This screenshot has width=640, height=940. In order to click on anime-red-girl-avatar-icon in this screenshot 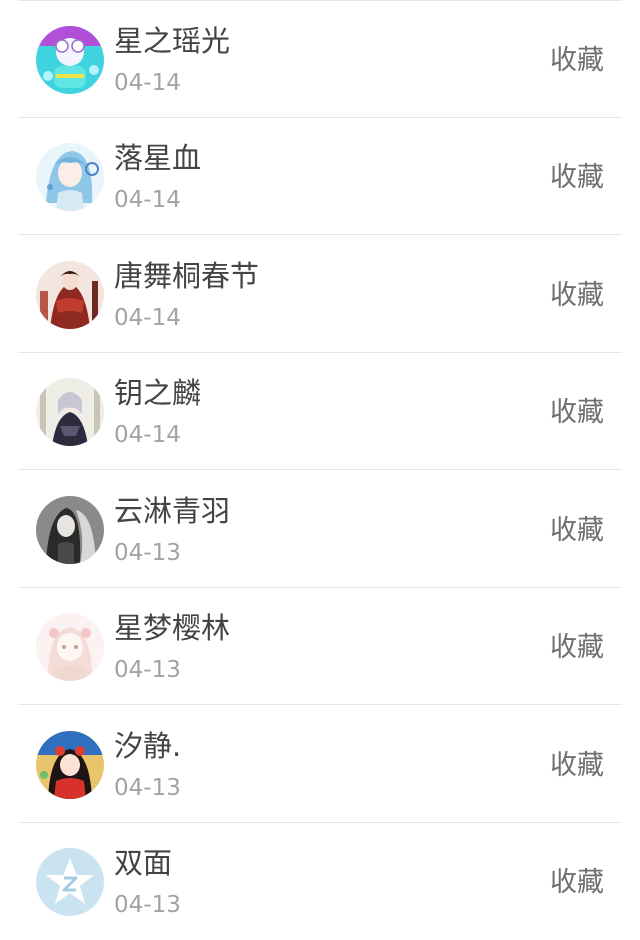, I will do `click(70, 765)`.